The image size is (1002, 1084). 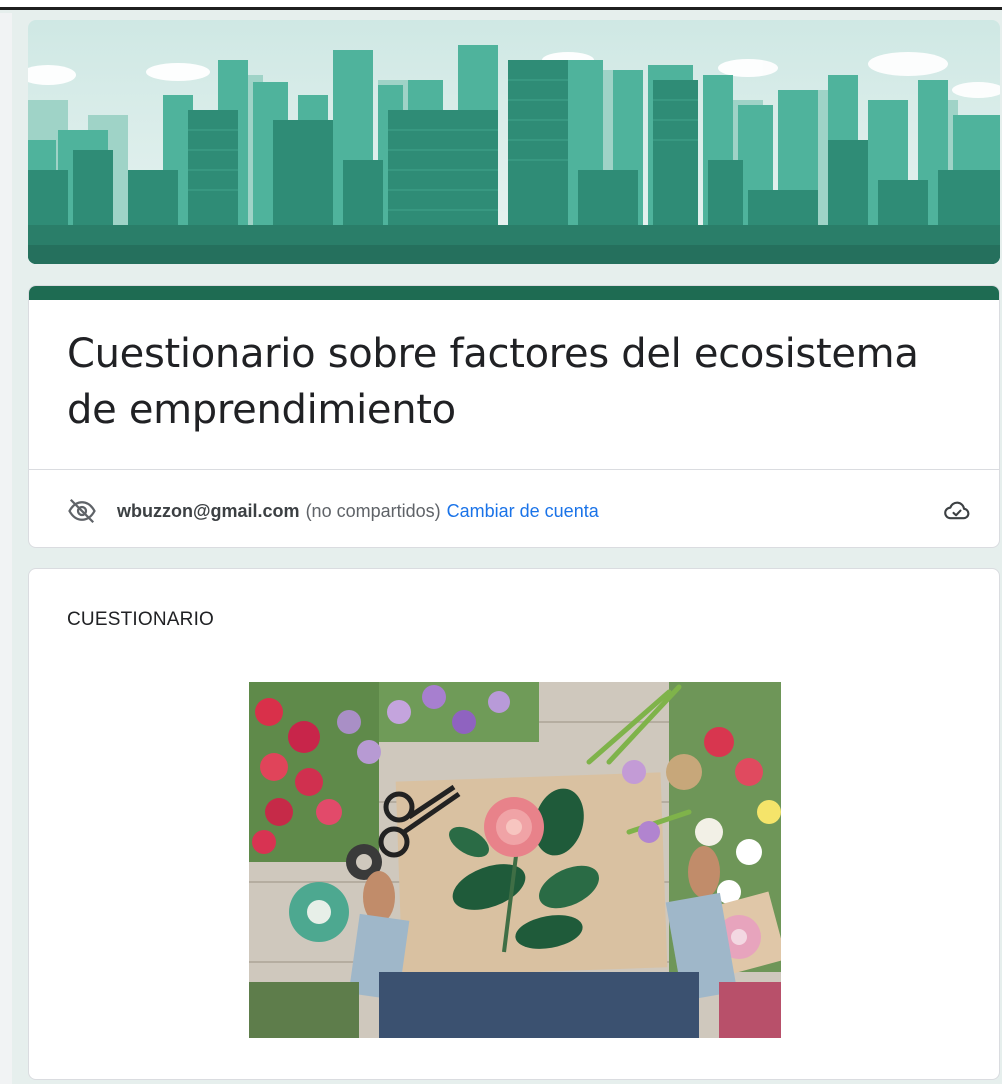 What do you see at coordinates (82, 511) in the screenshot?
I see `eye-off-icon` at bounding box center [82, 511].